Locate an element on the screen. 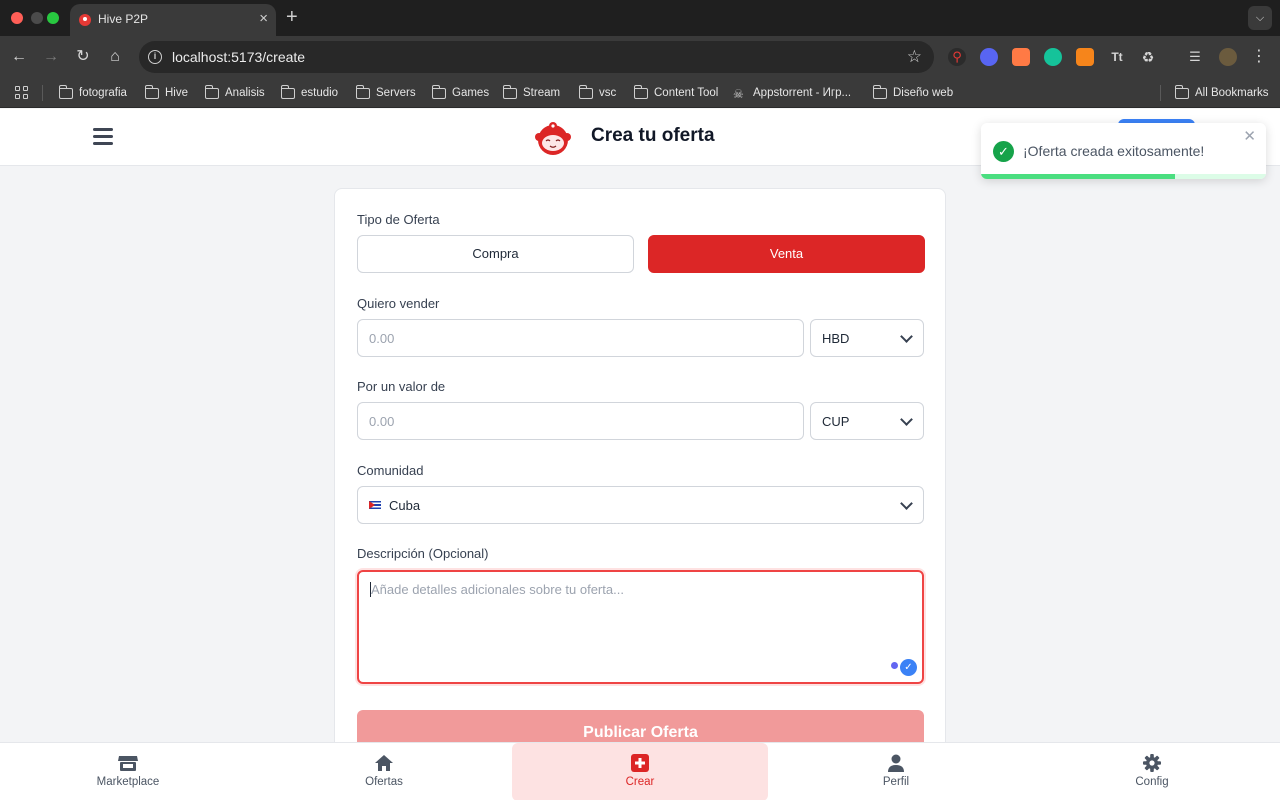 This screenshot has width=1280, height=800. nav-item-perfil: Perfil is located at coordinates (896, 771).